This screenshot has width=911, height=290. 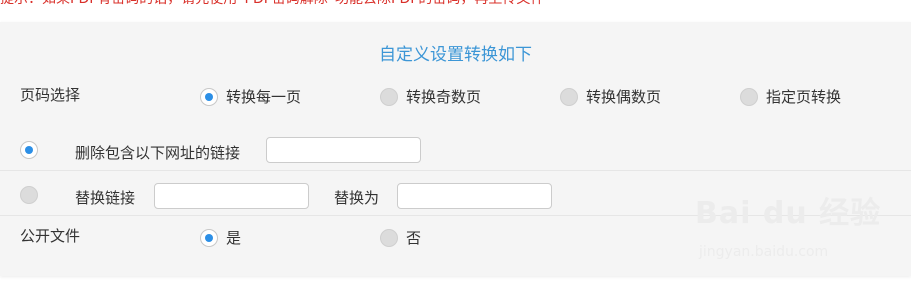 I want to click on radio-option-specified-pages: 指定页转换, so click(x=790, y=96).